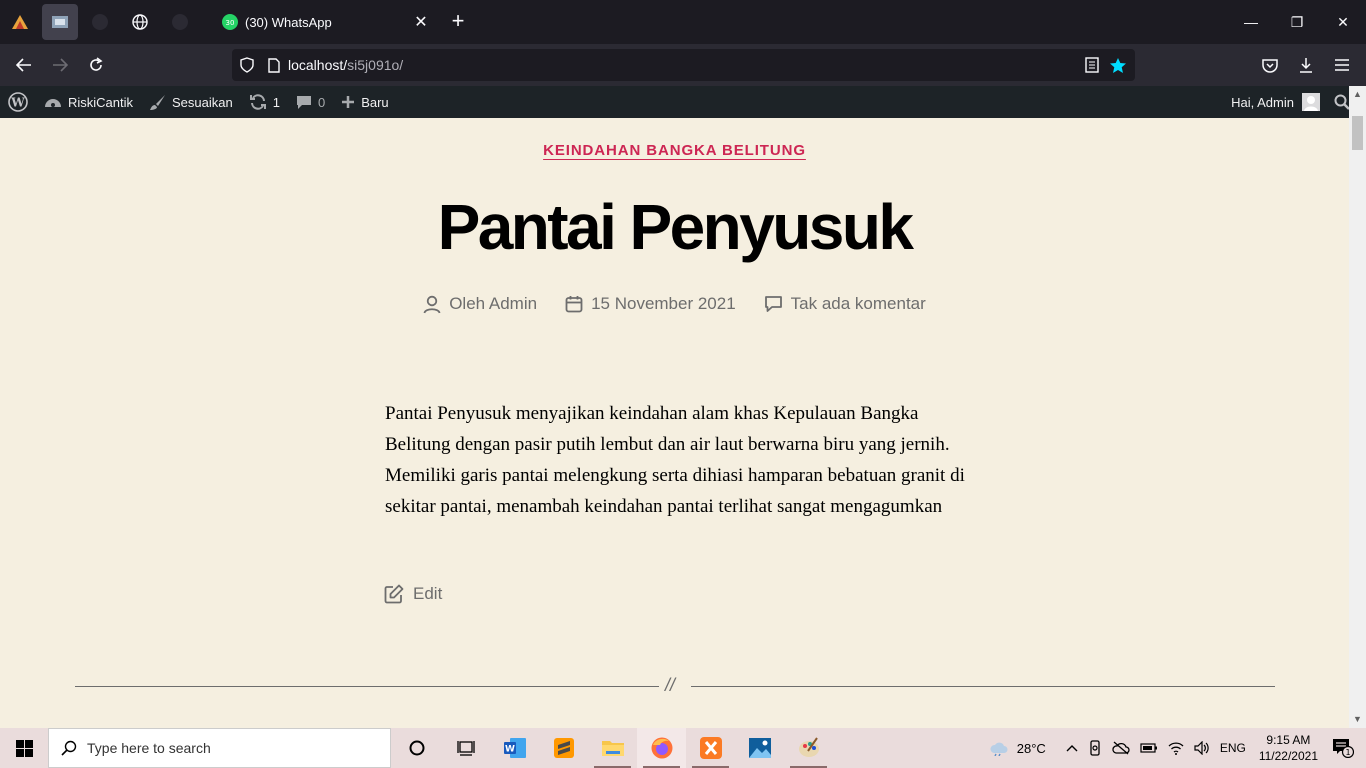 This screenshot has height=768, width=1366. I want to click on globe-icon, so click(140, 22).